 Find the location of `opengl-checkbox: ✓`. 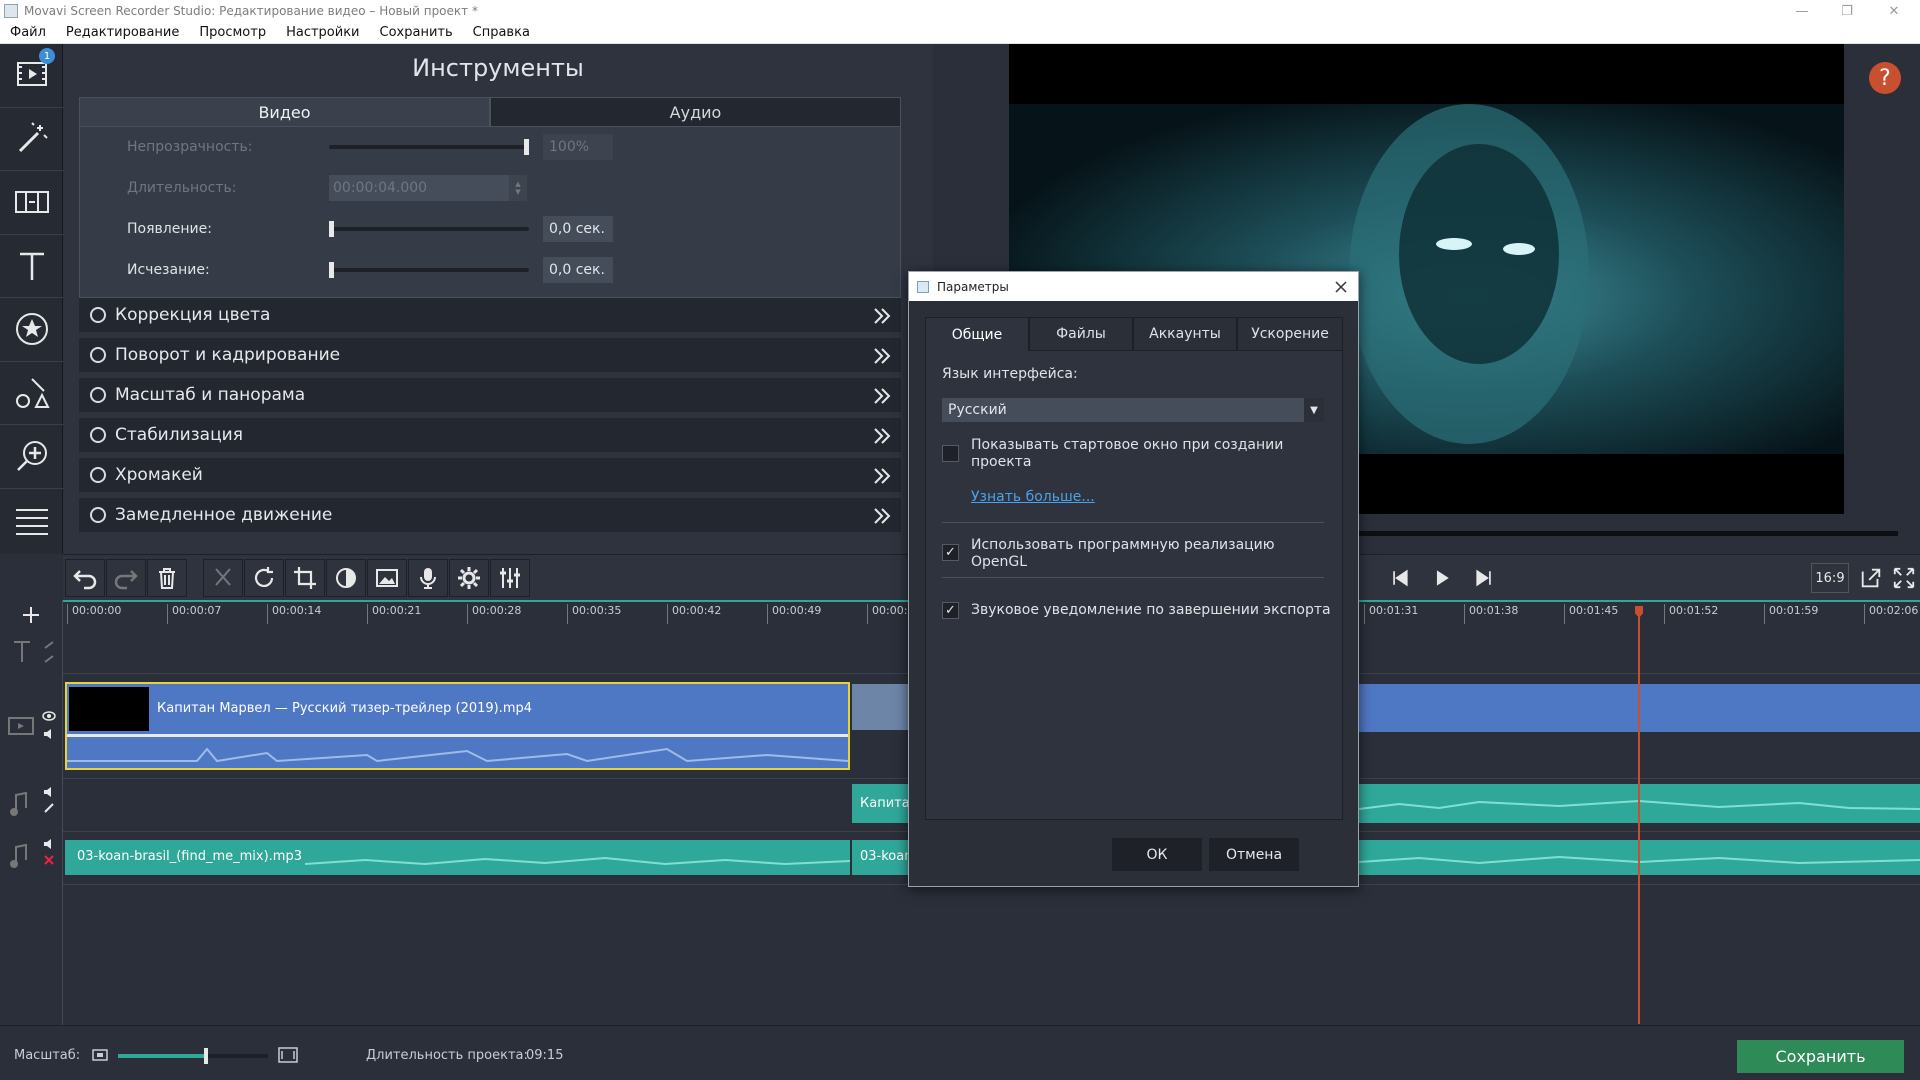

opengl-checkbox: ✓ is located at coordinates (950, 552).